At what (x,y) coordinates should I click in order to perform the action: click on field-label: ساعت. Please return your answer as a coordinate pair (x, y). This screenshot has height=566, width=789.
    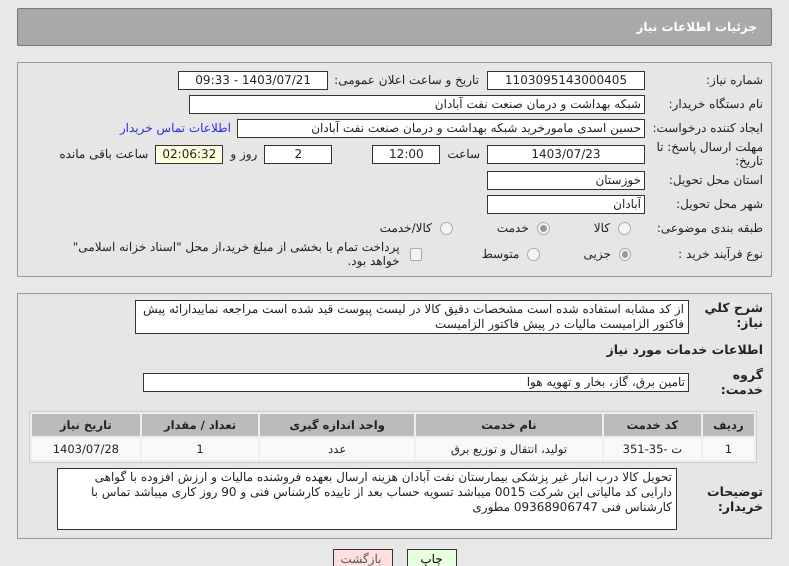
    Looking at the image, I should click on (463, 154).